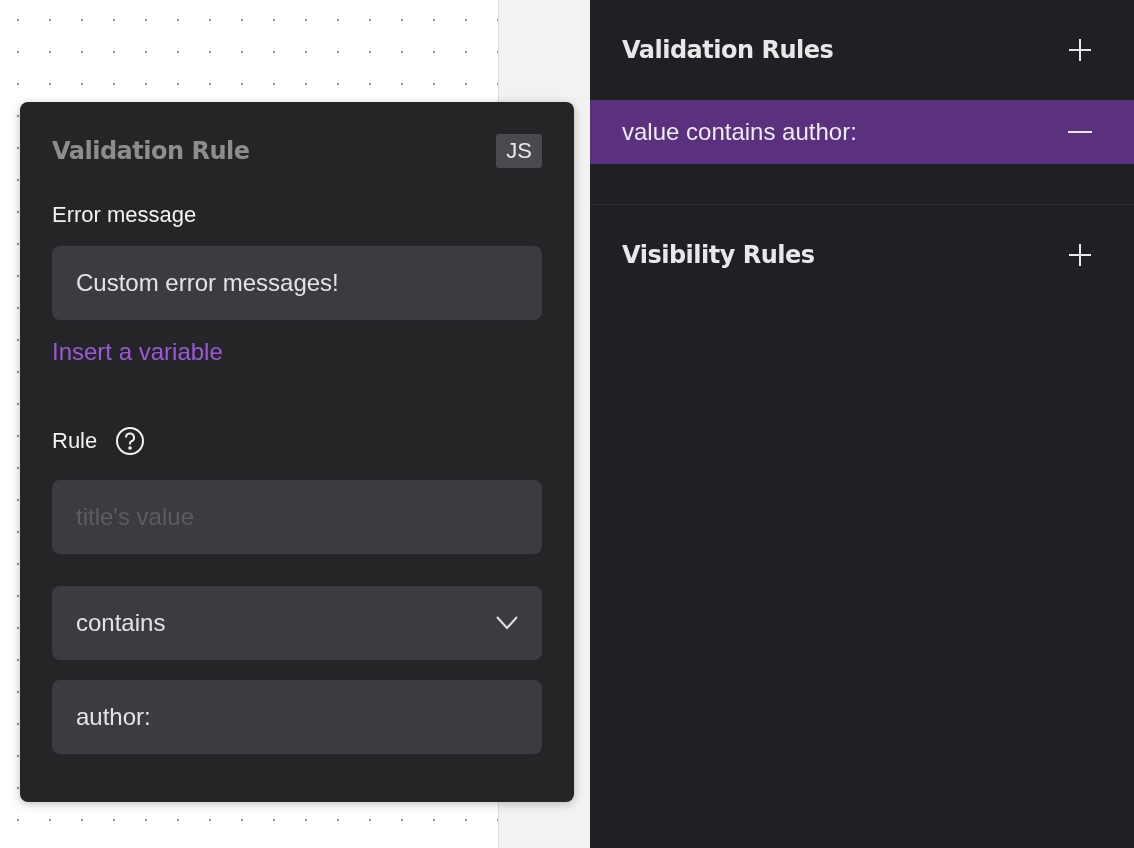 Image resolution: width=1134 pixels, height=848 pixels. I want to click on rule-label: value contains author:, so click(739, 132).